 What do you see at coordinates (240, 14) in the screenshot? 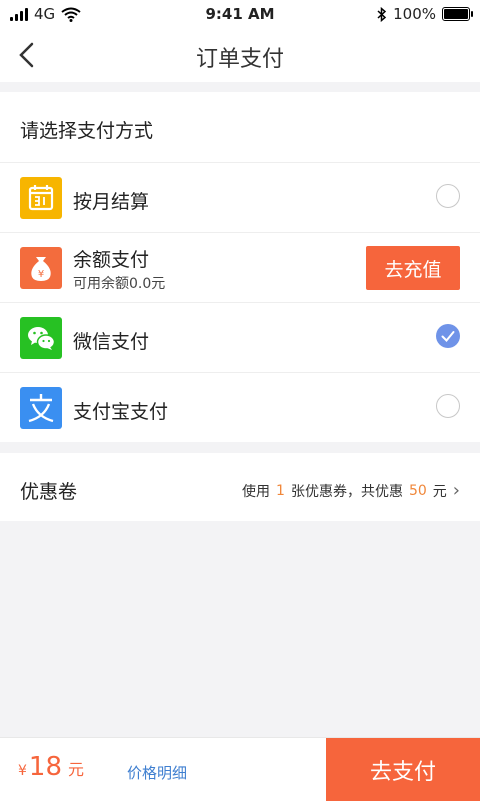
I see `status-bar: 4G 9:41 AM 100%` at bounding box center [240, 14].